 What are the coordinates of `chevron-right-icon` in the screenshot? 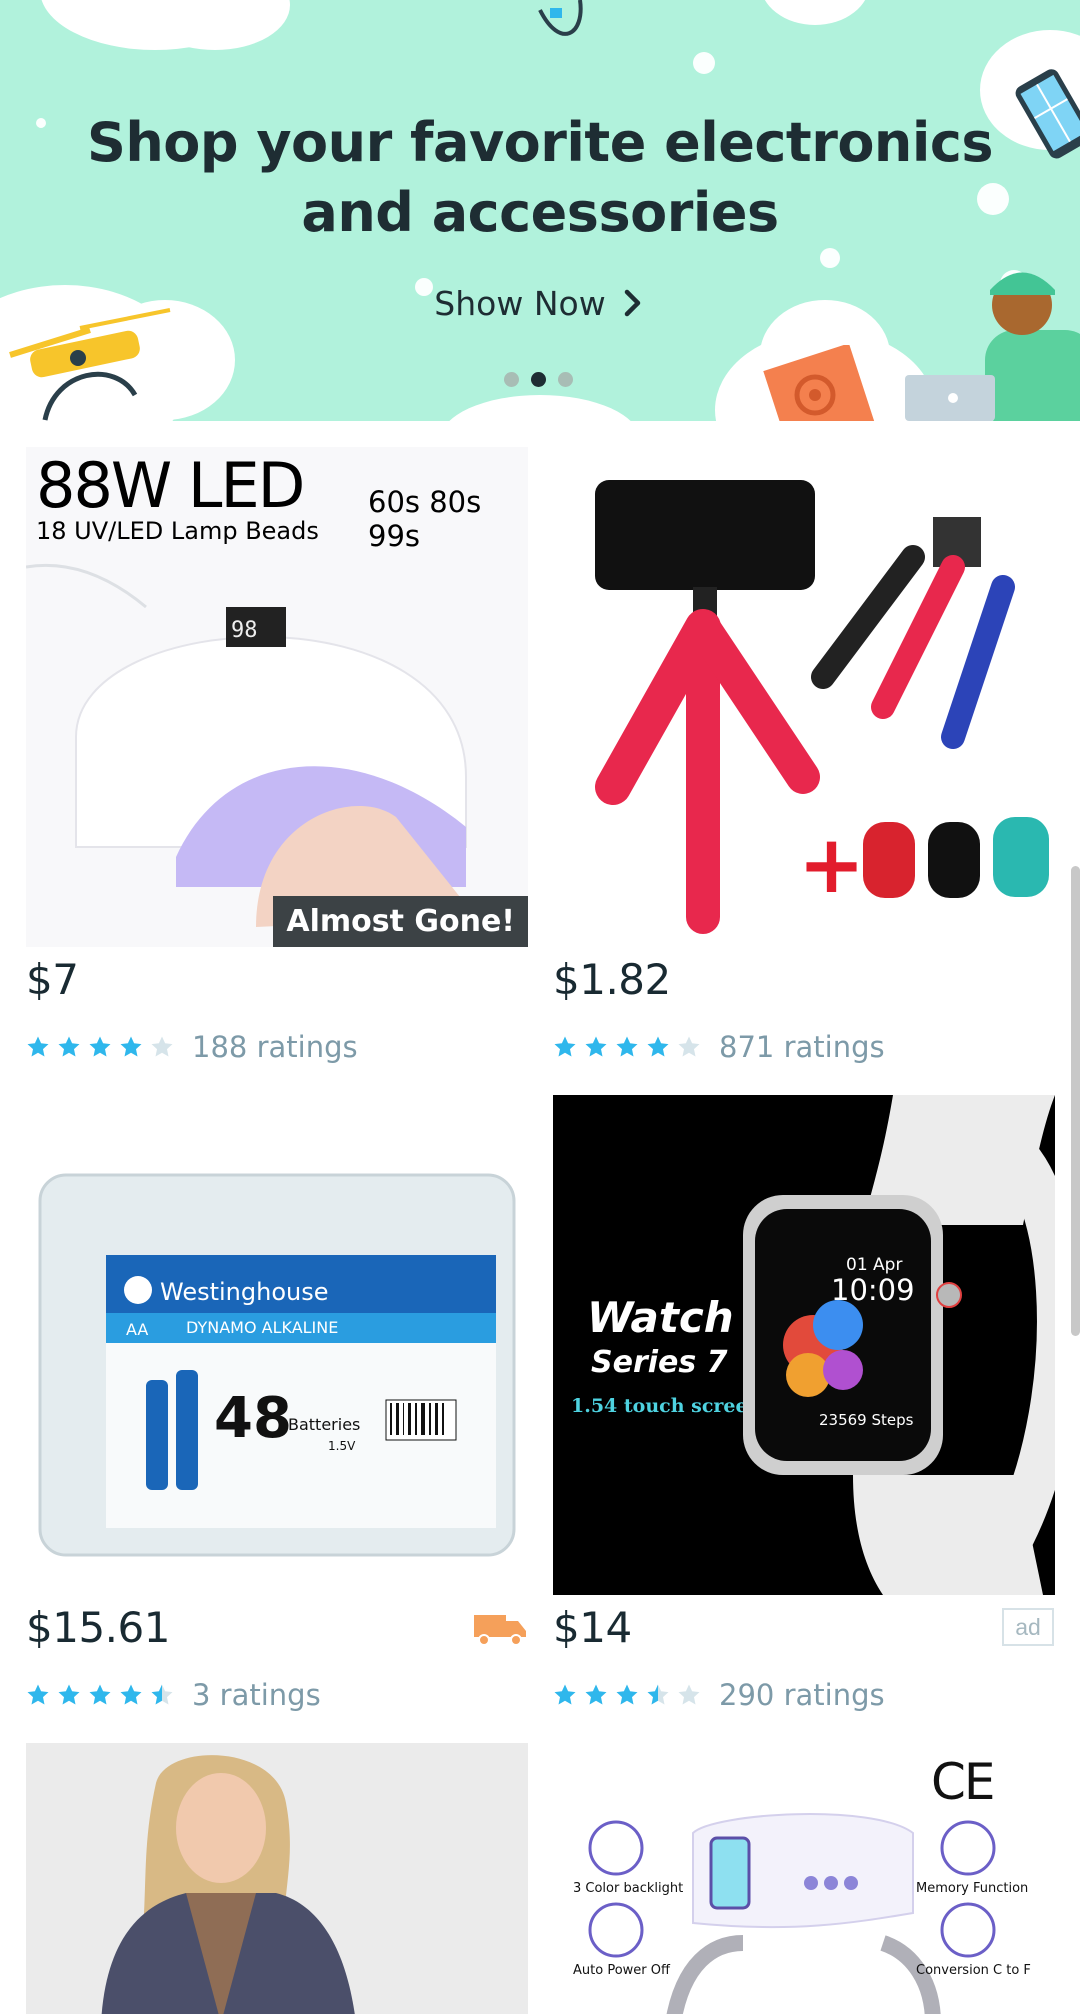 It's located at (632, 303).